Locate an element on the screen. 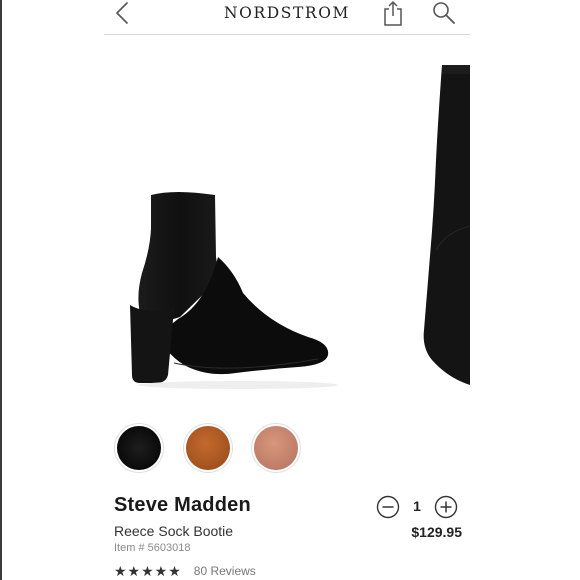 This screenshot has height=580, width=580. color-swatch-black is located at coordinates (139, 448).